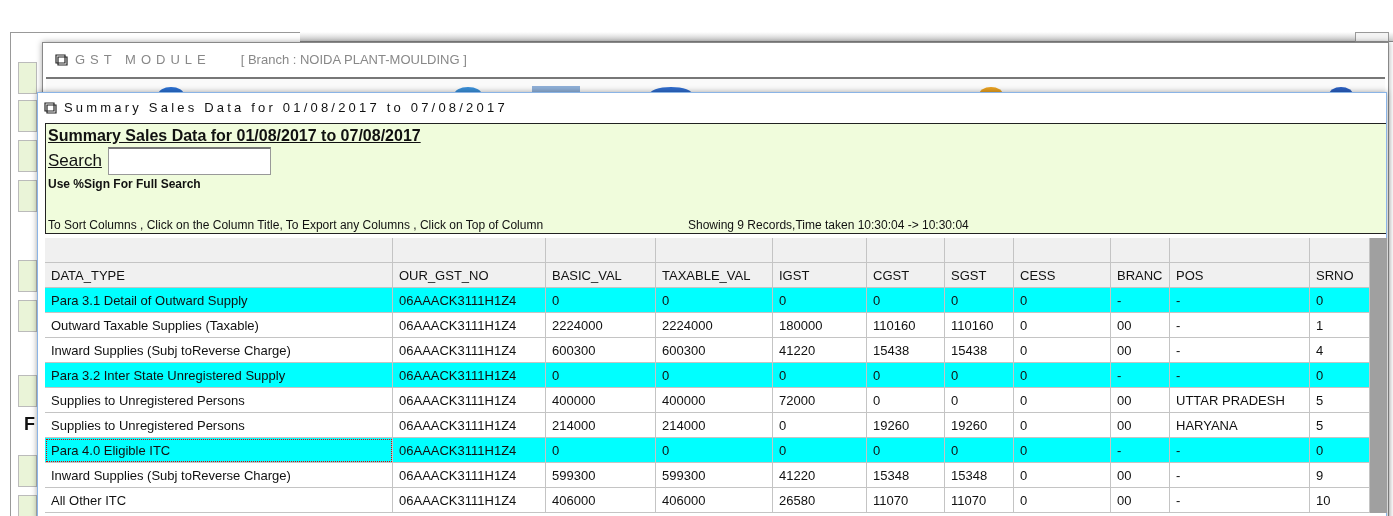 The width and height of the screenshot is (1393, 516). Describe the element at coordinates (219, 500) in the screenshot. I see `table-cell: All Other ITC` at that location.